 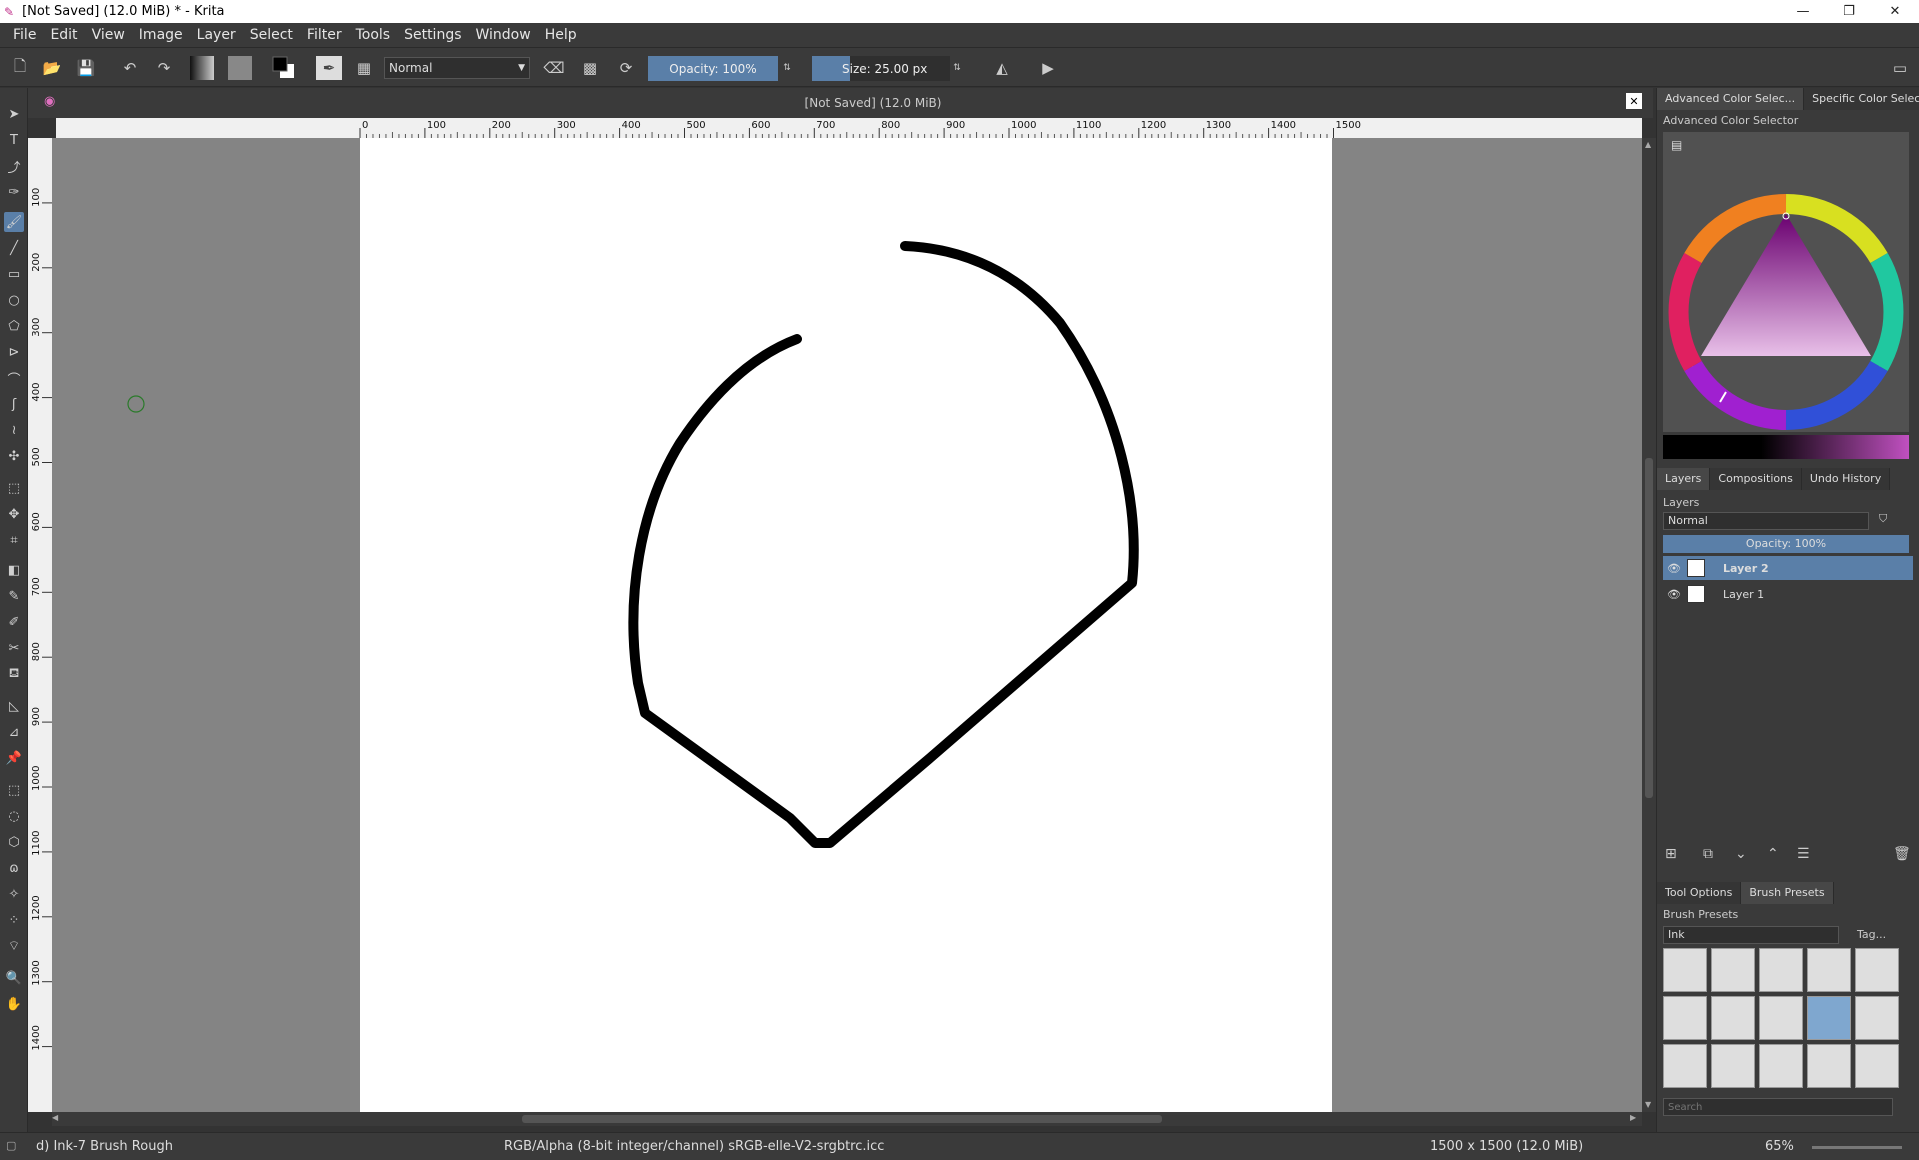 I want to click on zoom-tool-icon: 🔍, so click(x=14, y=978).